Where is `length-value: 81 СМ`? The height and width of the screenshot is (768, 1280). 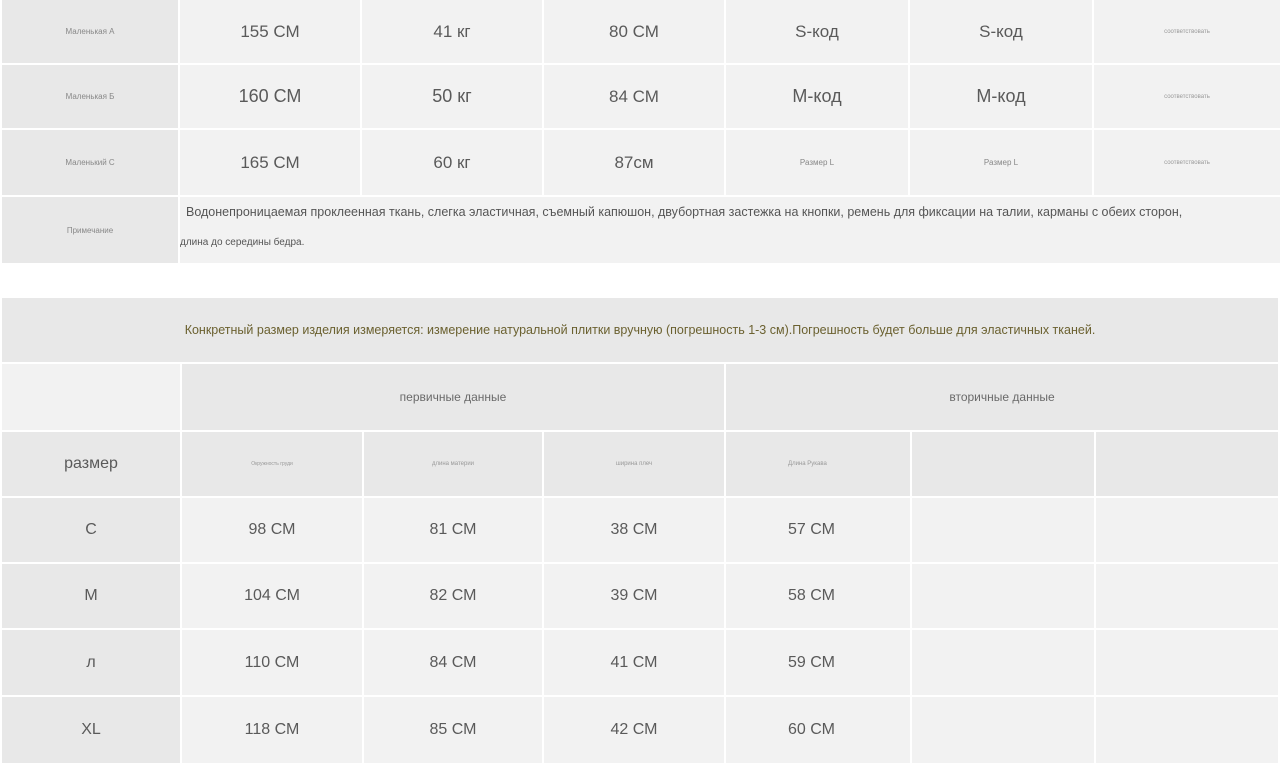
length-value: 81 СМ is located at coordinates (453, 530).